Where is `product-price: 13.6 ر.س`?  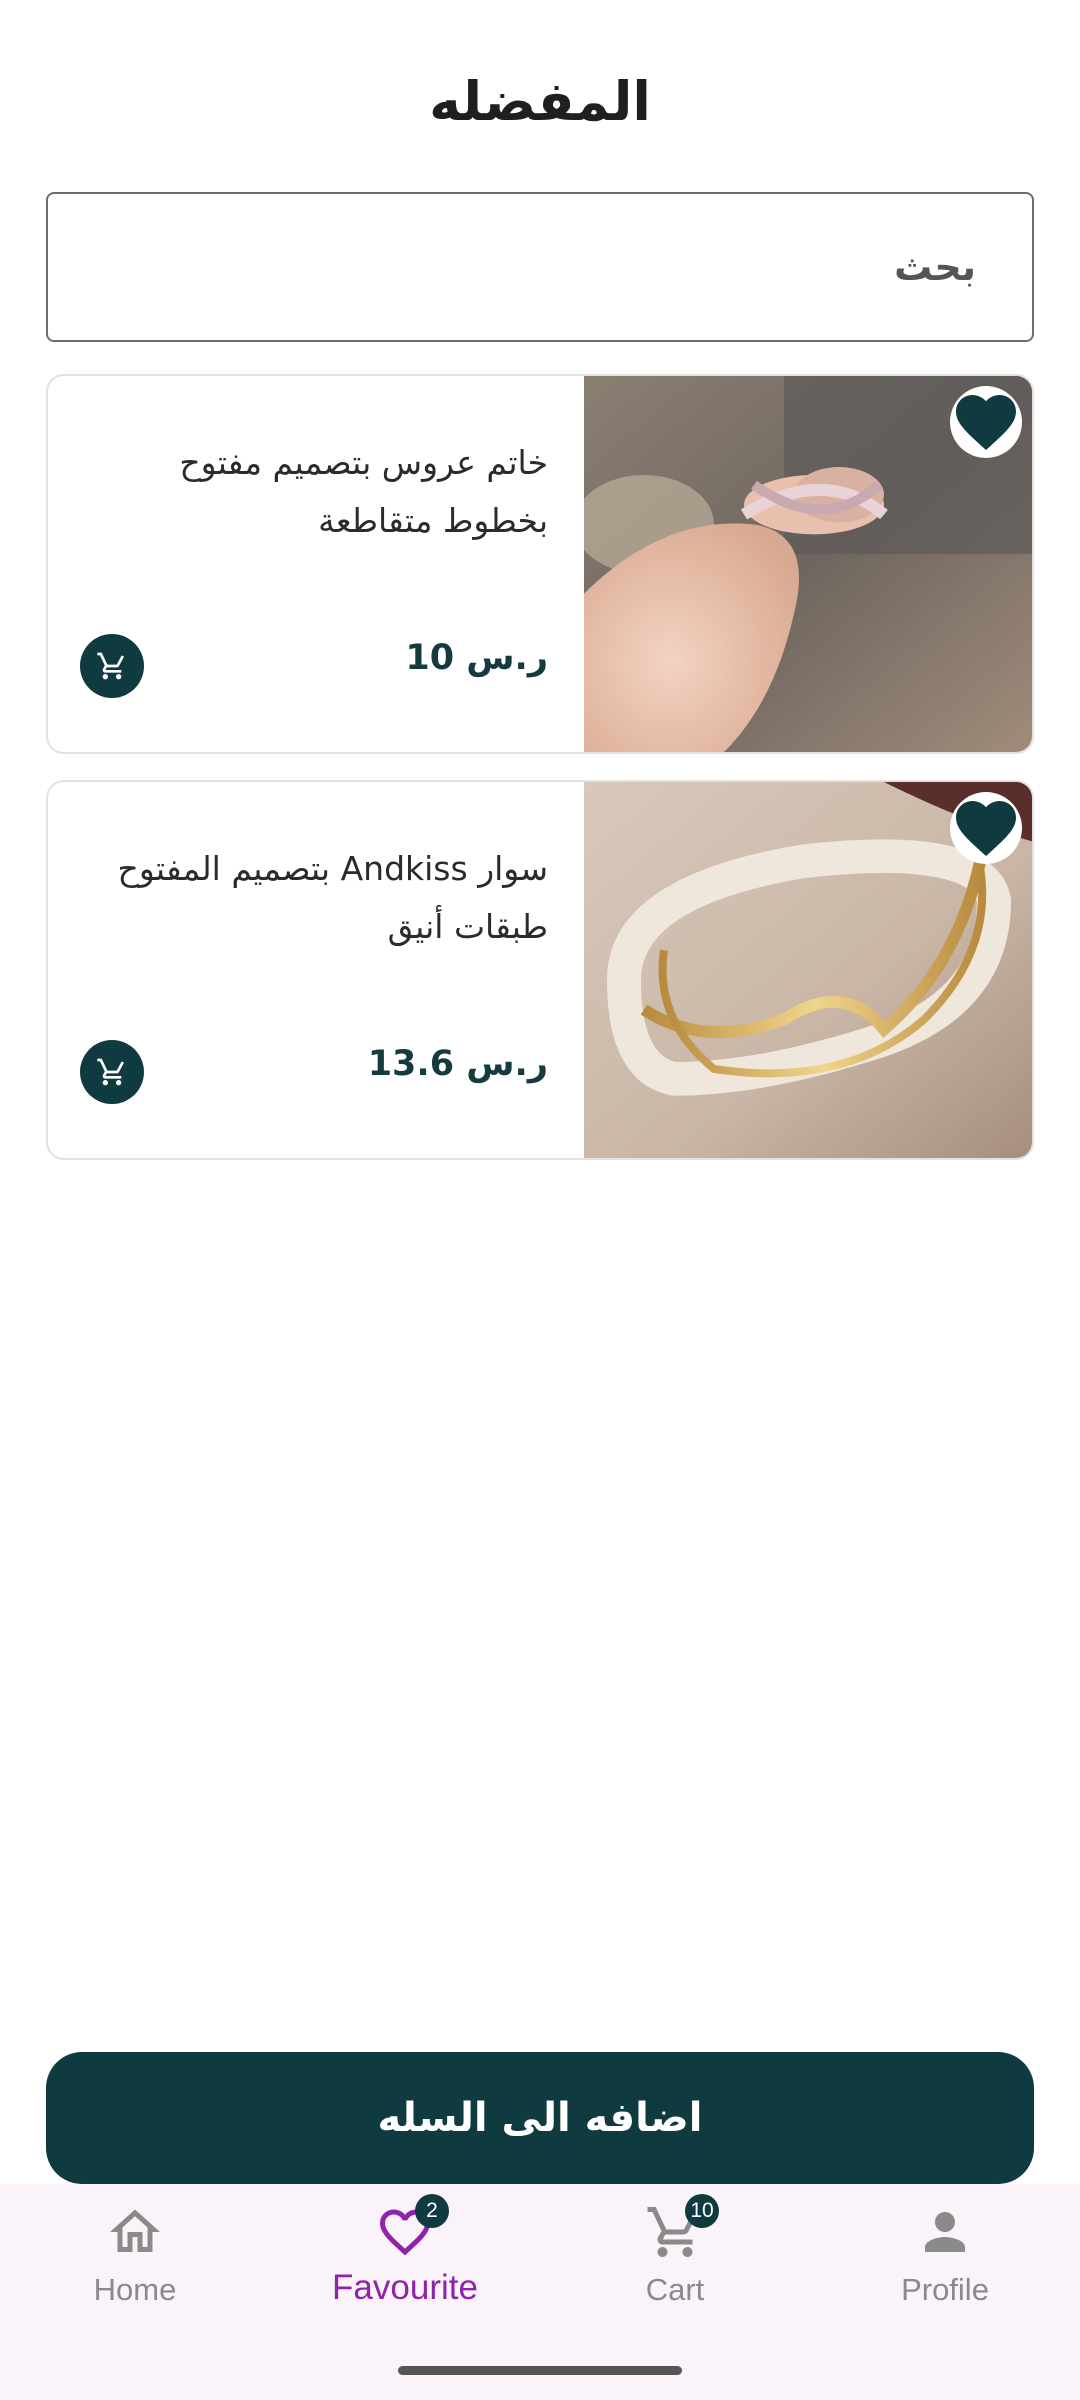
product-price: 13.6 ر.س is located at coordinates (457, 1064).